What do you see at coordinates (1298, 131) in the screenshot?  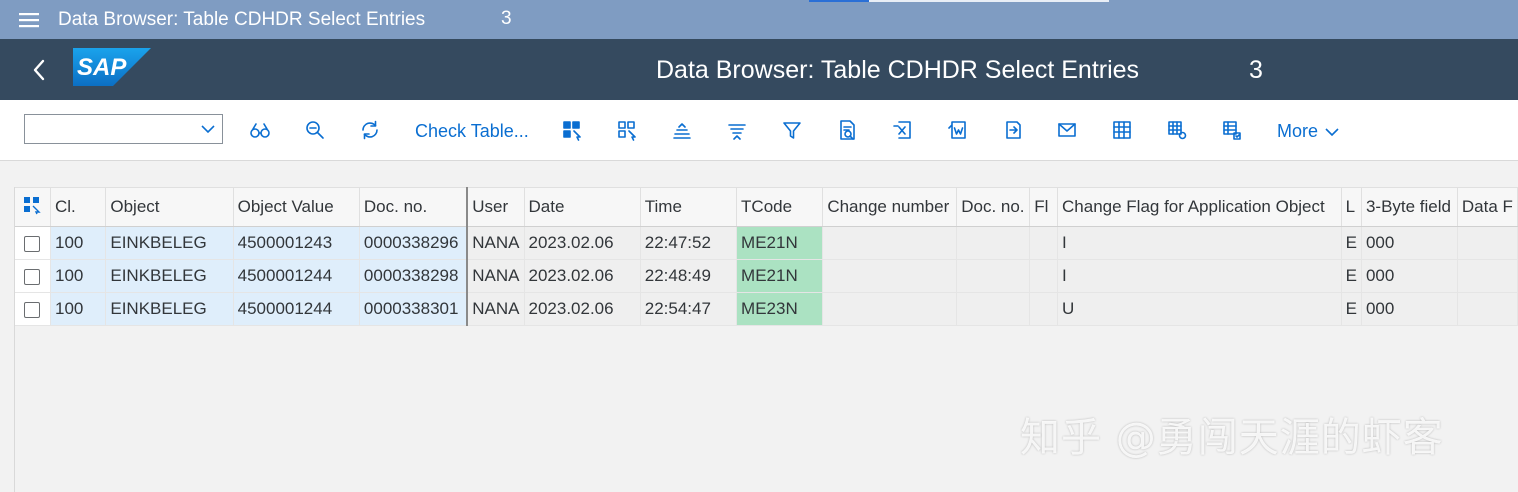 I see `more-menu-label: More` at bounding box center [1298, 131].